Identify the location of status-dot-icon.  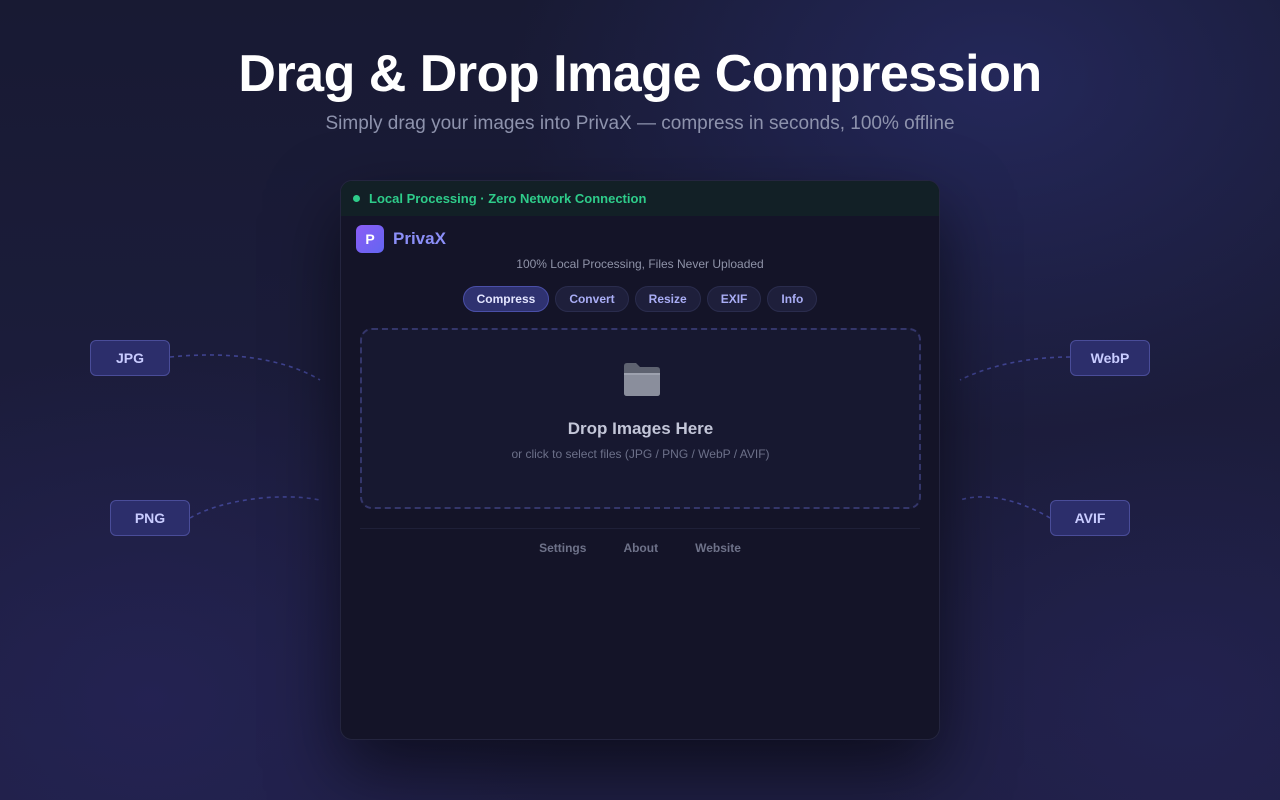
(356, 198).